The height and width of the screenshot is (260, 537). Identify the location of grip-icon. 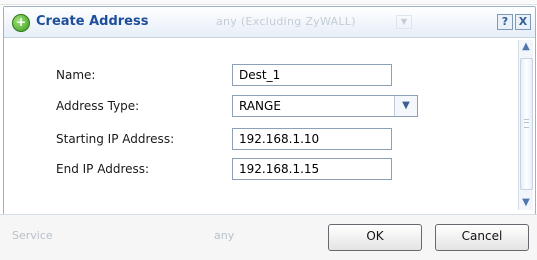
(526, 123).